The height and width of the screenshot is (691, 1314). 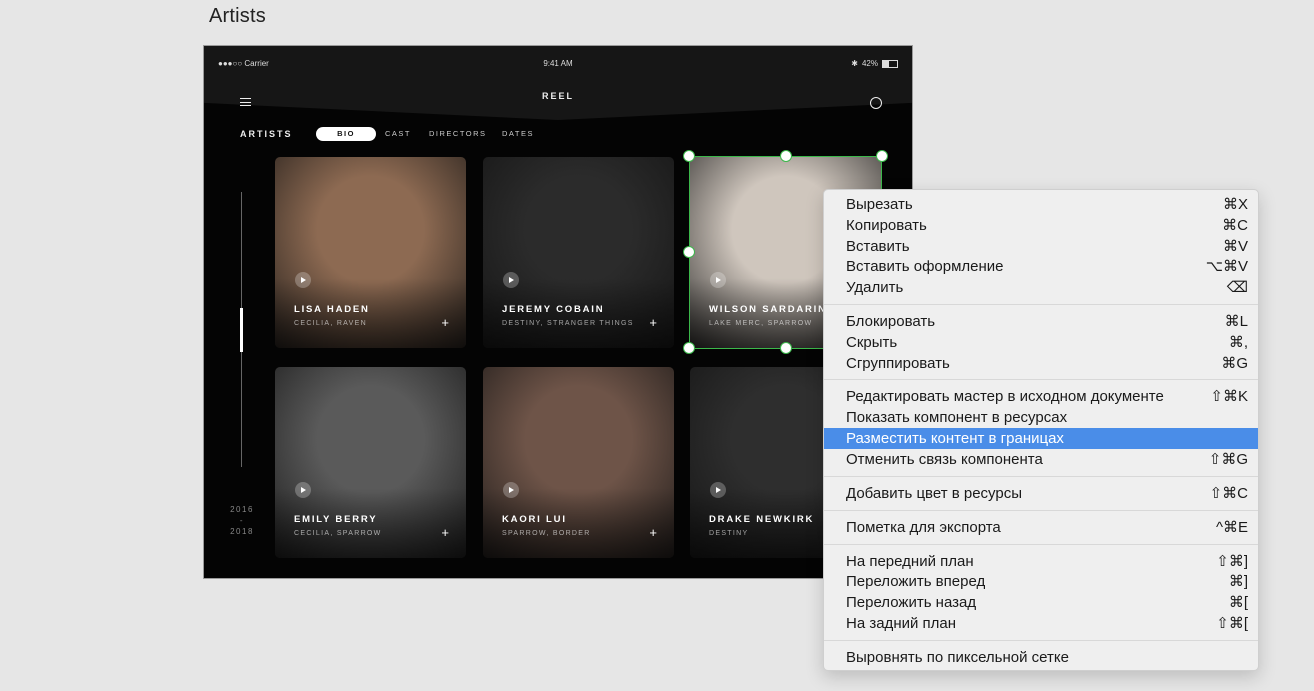 What do you see at coordinates (266, 134) in the screenshot?
I see `section-title: ARTISTS` at bounding box center [266, 134].